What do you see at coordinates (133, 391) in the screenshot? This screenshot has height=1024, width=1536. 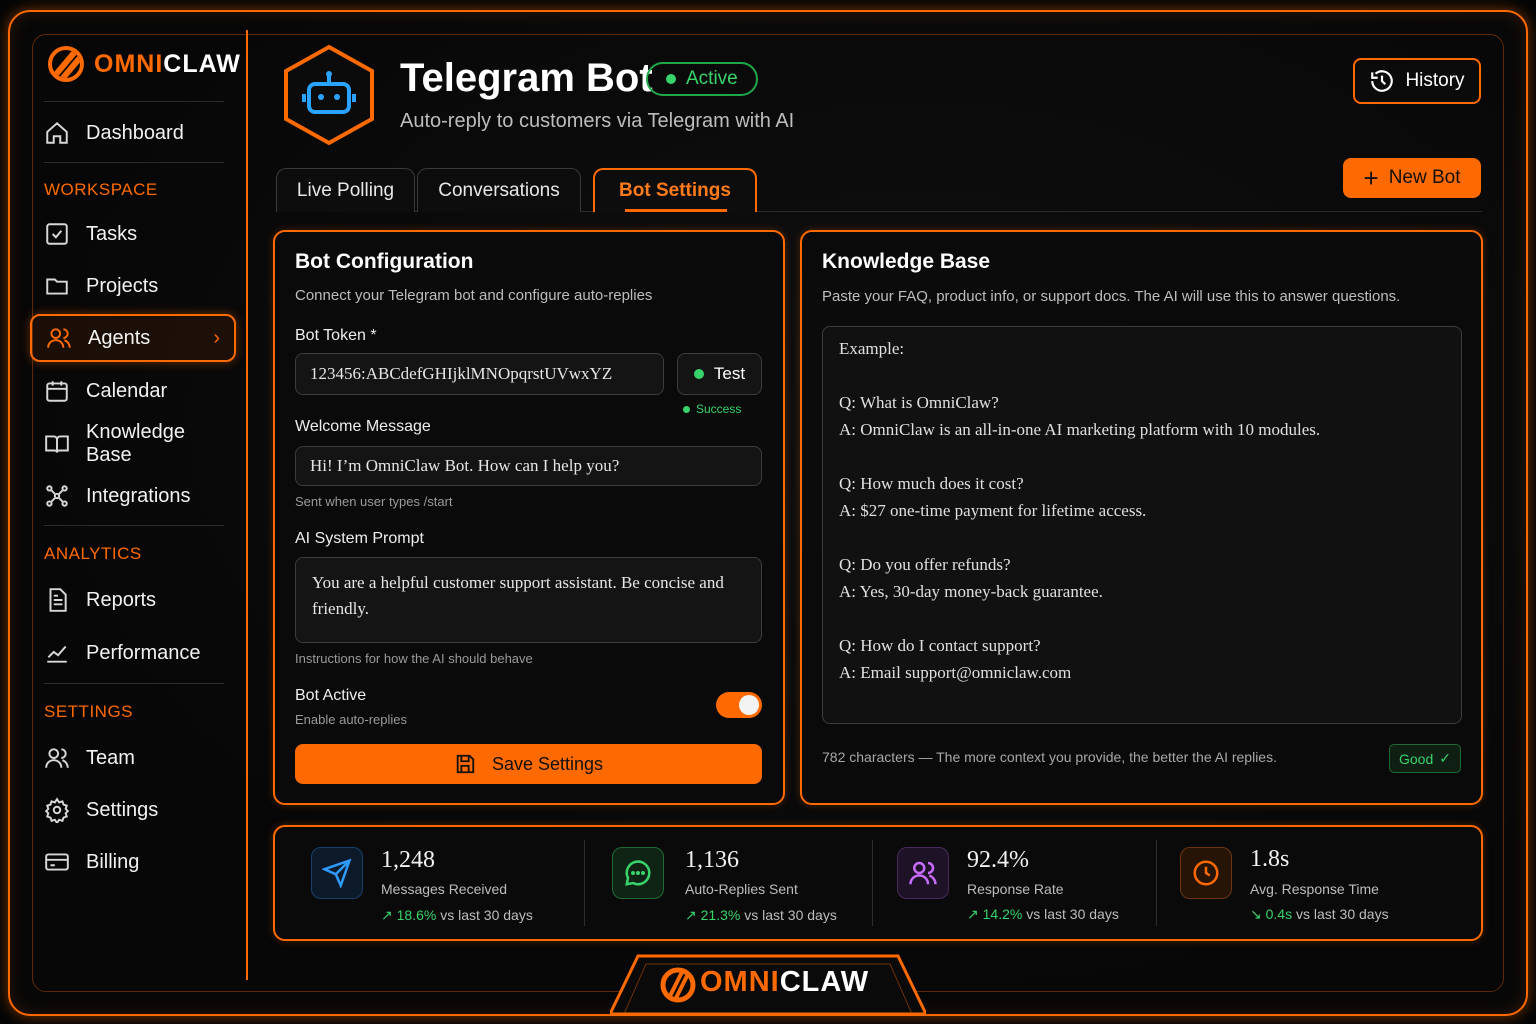 I see `sidebar-item-calendar: Calendar` at bounding box center [133, 391].